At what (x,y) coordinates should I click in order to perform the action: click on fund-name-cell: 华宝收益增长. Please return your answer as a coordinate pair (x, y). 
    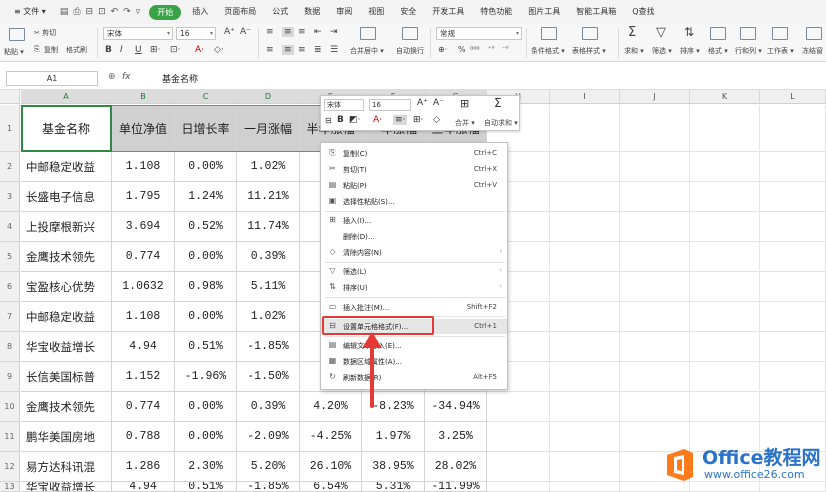
    Looking at the image, I should click on (66, 347).